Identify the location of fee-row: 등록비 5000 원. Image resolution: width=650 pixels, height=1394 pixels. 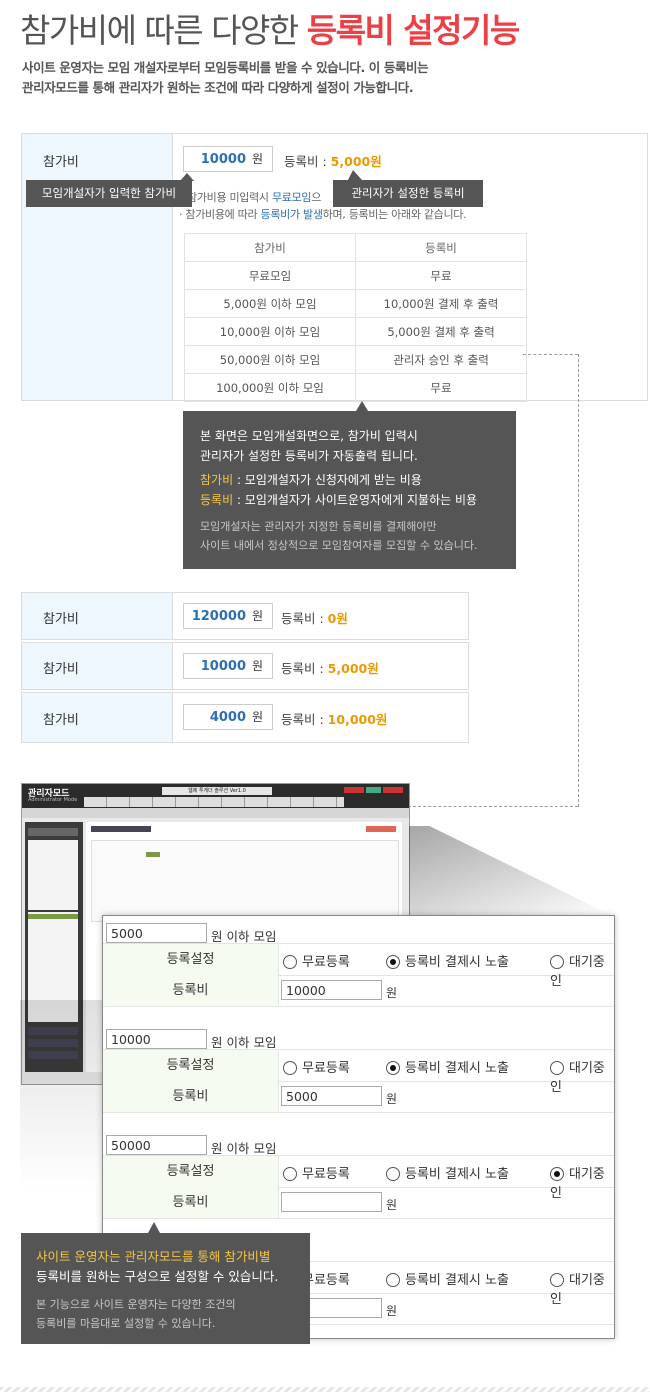
(358, 1097).